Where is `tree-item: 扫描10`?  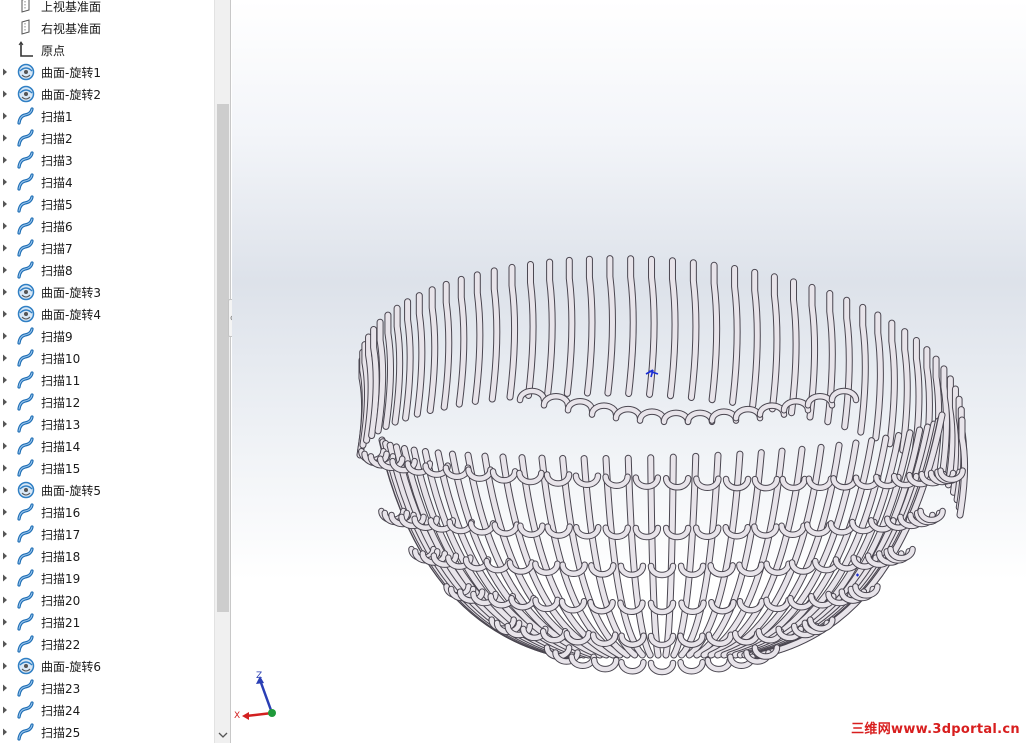
tree-item: 扫描10 is located at coordinates (107, 358).